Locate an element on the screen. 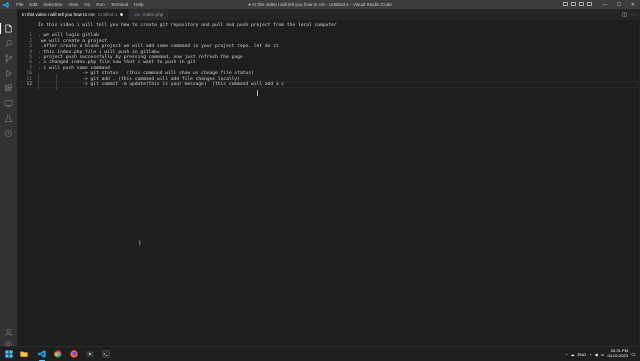 The image size is (640, 361). maximize-button: ☐ is located at coordinates (619, 4).